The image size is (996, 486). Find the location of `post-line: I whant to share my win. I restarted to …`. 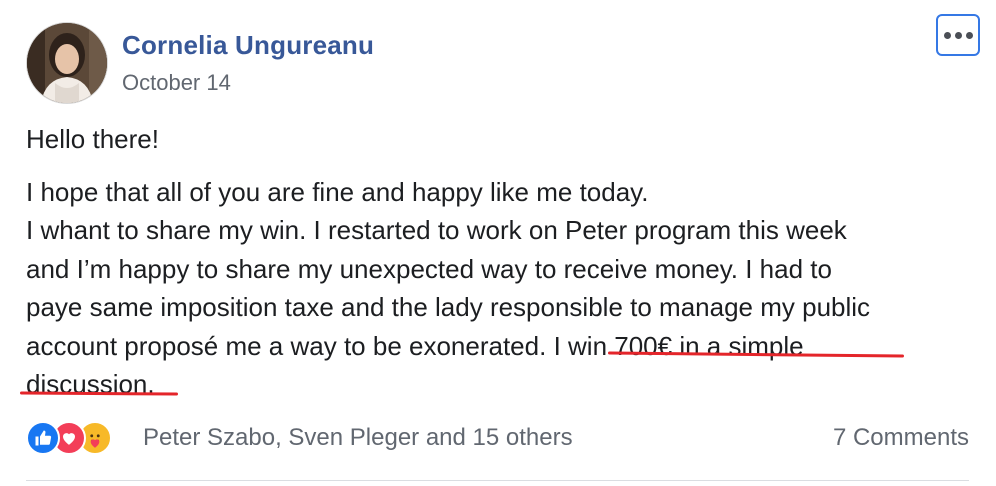

post-line: I whant to share my win. I restarted to … is located at coordinates (436, 230).